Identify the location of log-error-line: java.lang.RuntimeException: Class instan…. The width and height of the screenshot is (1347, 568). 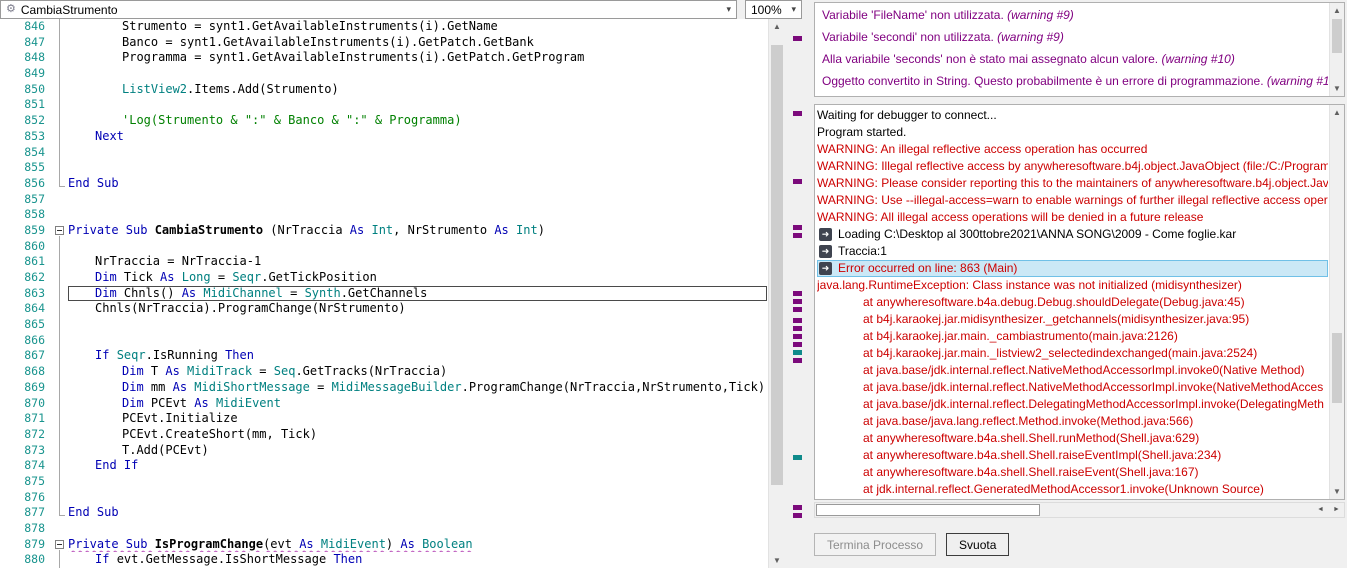
(1072, 285).